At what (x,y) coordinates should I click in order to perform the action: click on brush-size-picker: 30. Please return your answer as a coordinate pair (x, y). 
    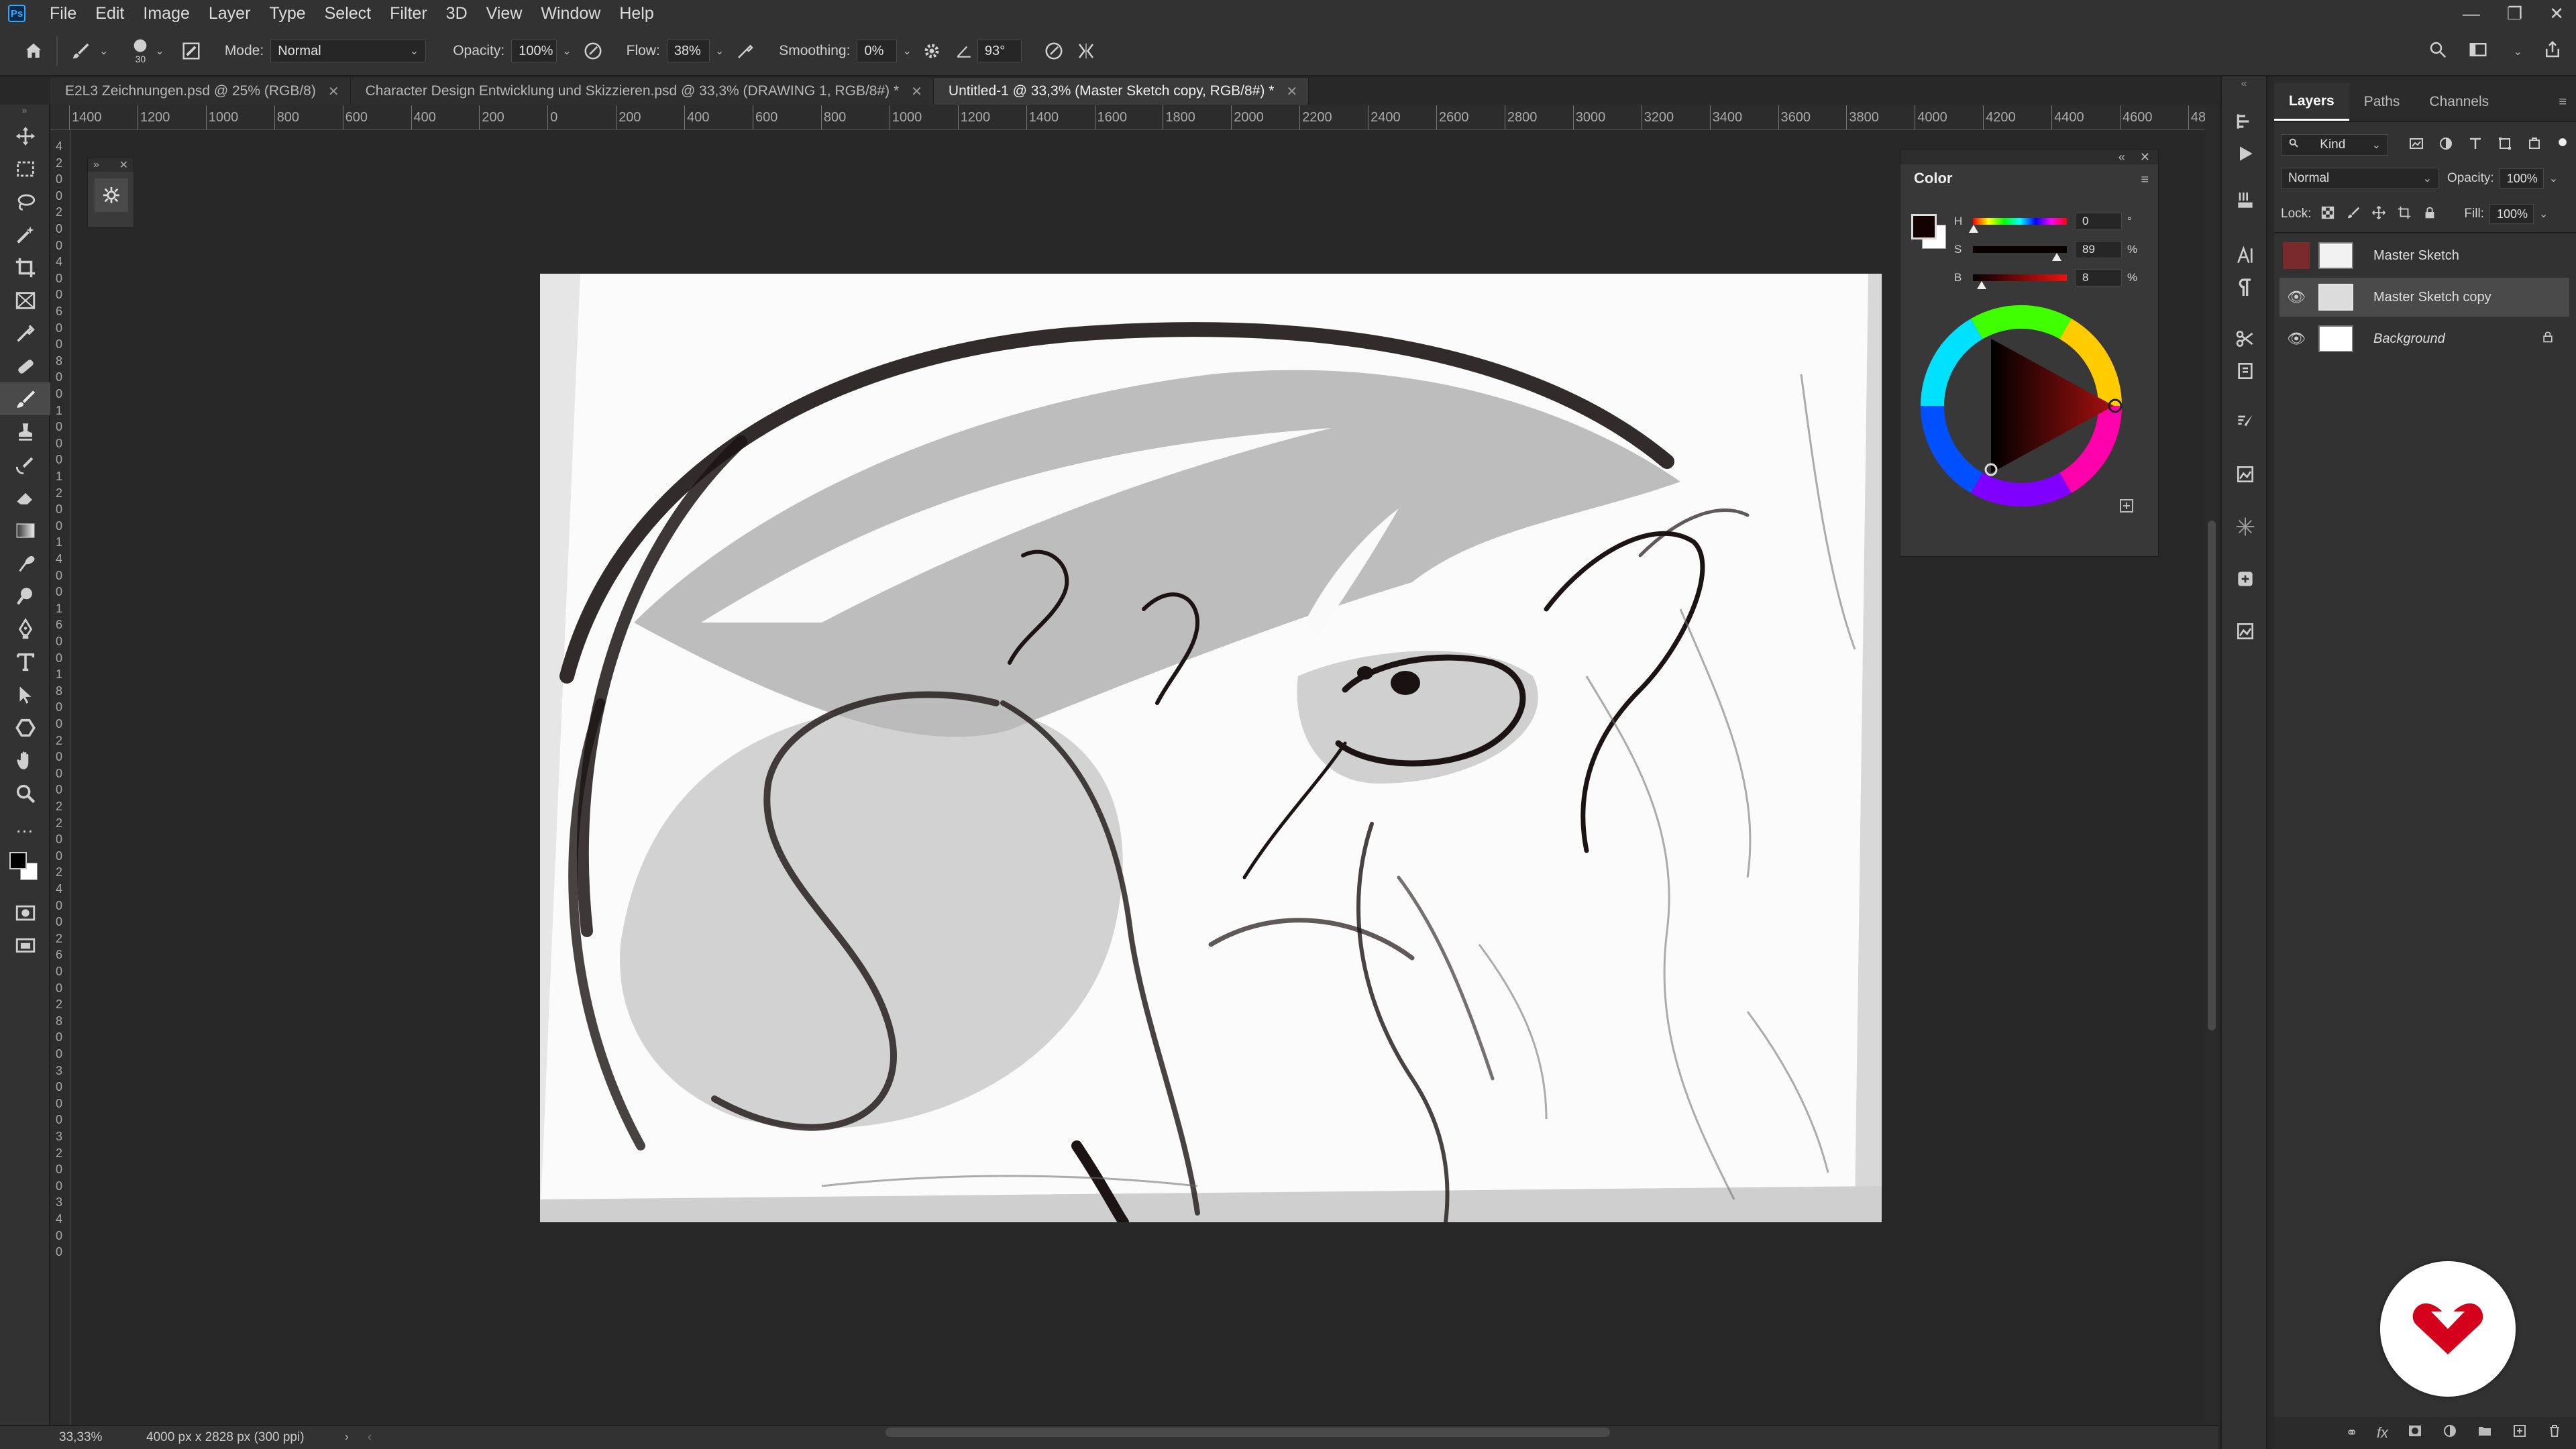
    Looking at the image, I should click on (140, 51).